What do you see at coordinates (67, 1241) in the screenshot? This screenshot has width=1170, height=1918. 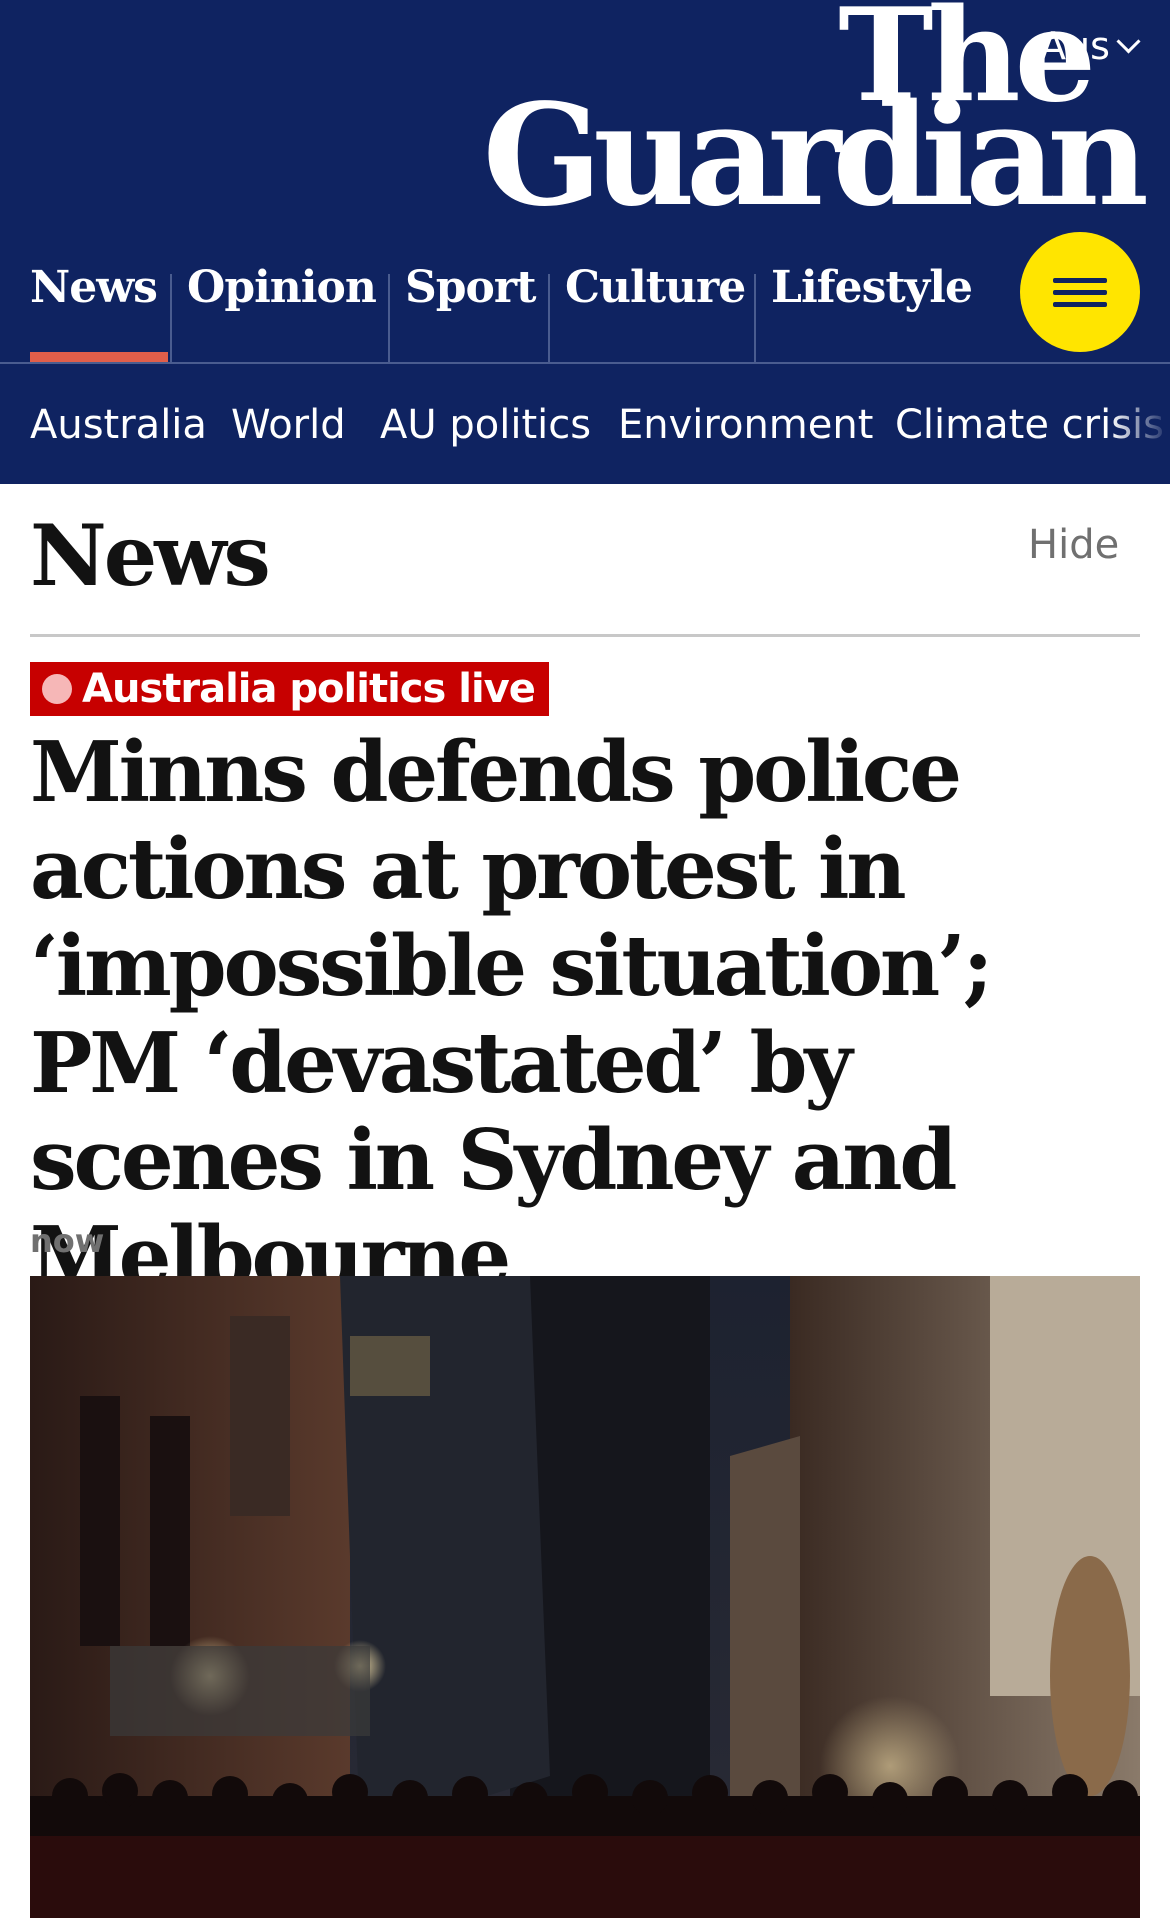 I see `article-timestamp: now` at bounding box center [67, 1241].